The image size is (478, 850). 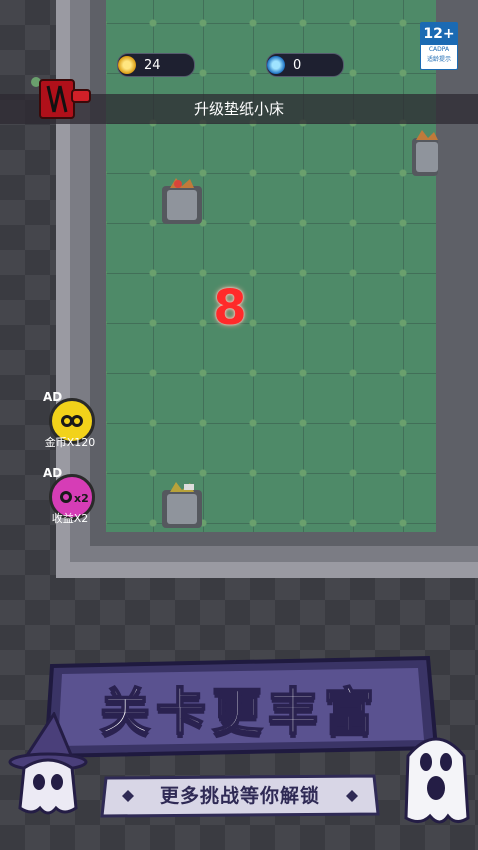 What do you see at coordinates (230, 308) in the screenshot?
I see `countdown-number: 8` at bounding box center [230, 308].